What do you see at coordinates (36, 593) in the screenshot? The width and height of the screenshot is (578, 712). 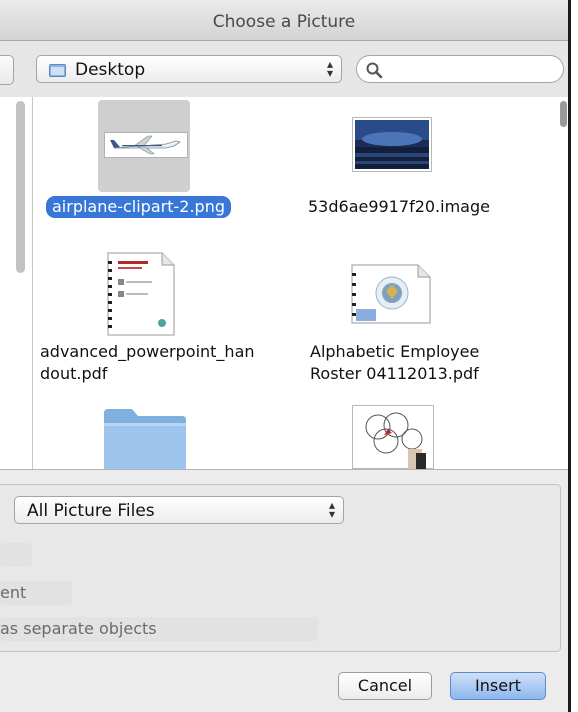 I see `option-row-1: ent` at bounding box center [36, 593].